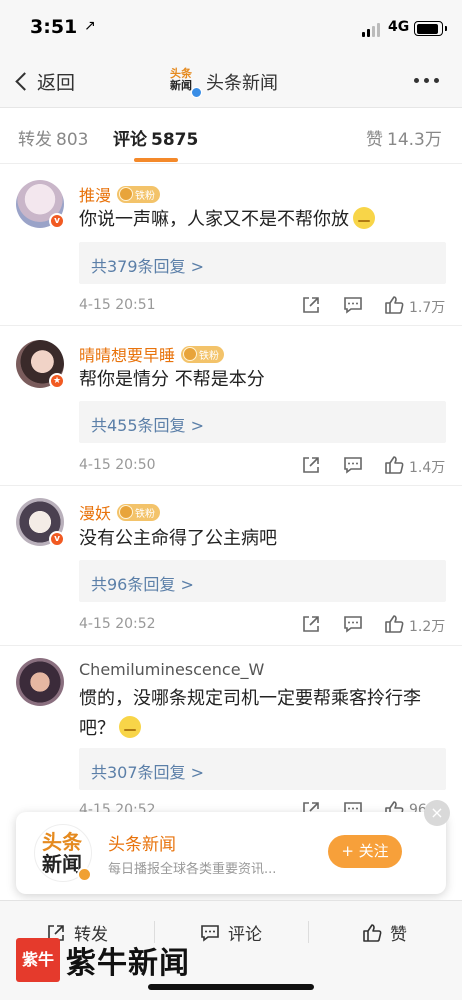 This screenshot has height=1000, width=462. What do you see at coordinates (40, 364) in the screenshot?
I see `avatar: ★` at bounding box center [40, 364].